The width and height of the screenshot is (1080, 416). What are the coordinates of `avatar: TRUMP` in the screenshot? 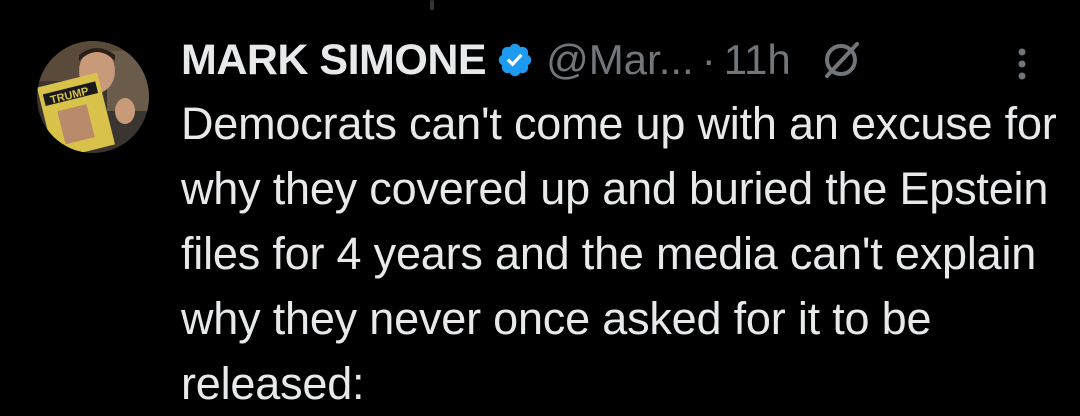 It's located at (93, 97).